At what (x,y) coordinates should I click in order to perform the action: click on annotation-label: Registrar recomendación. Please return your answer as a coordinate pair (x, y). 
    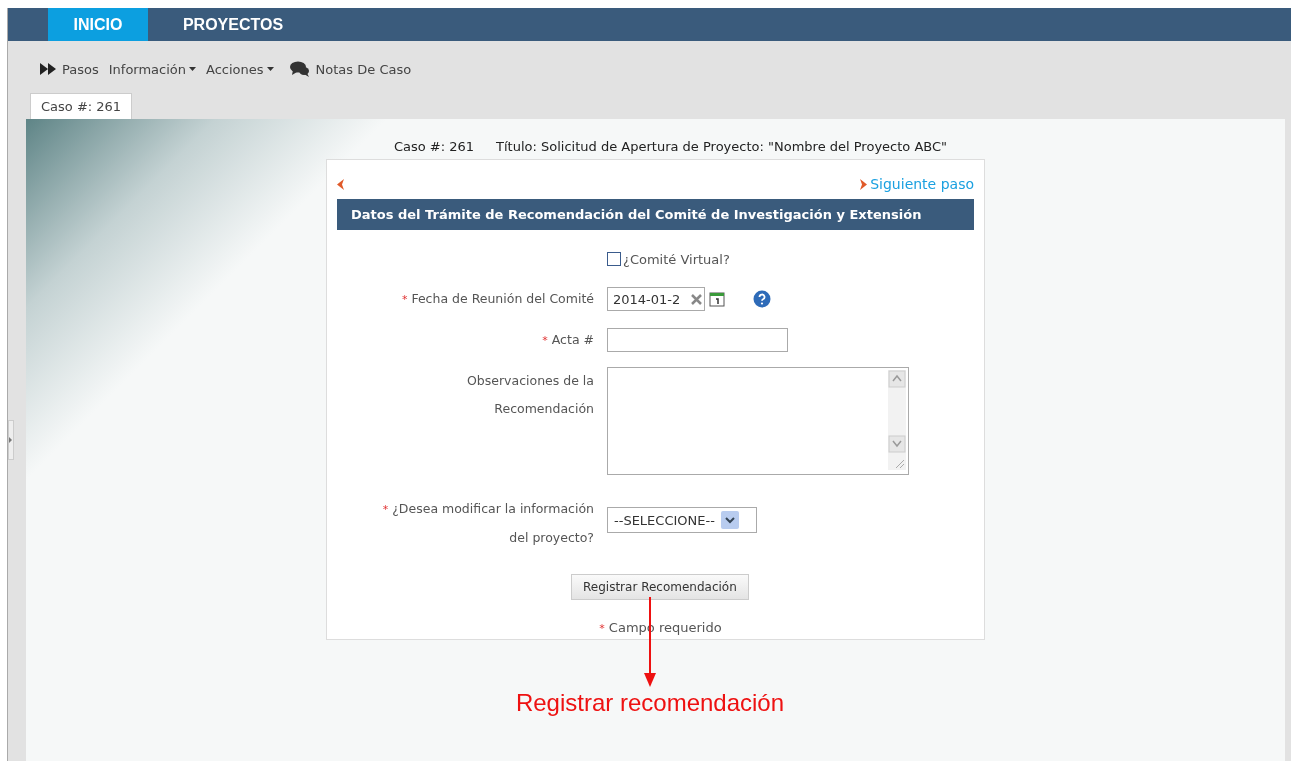
    Looking at the image, I should click on (650, 703).